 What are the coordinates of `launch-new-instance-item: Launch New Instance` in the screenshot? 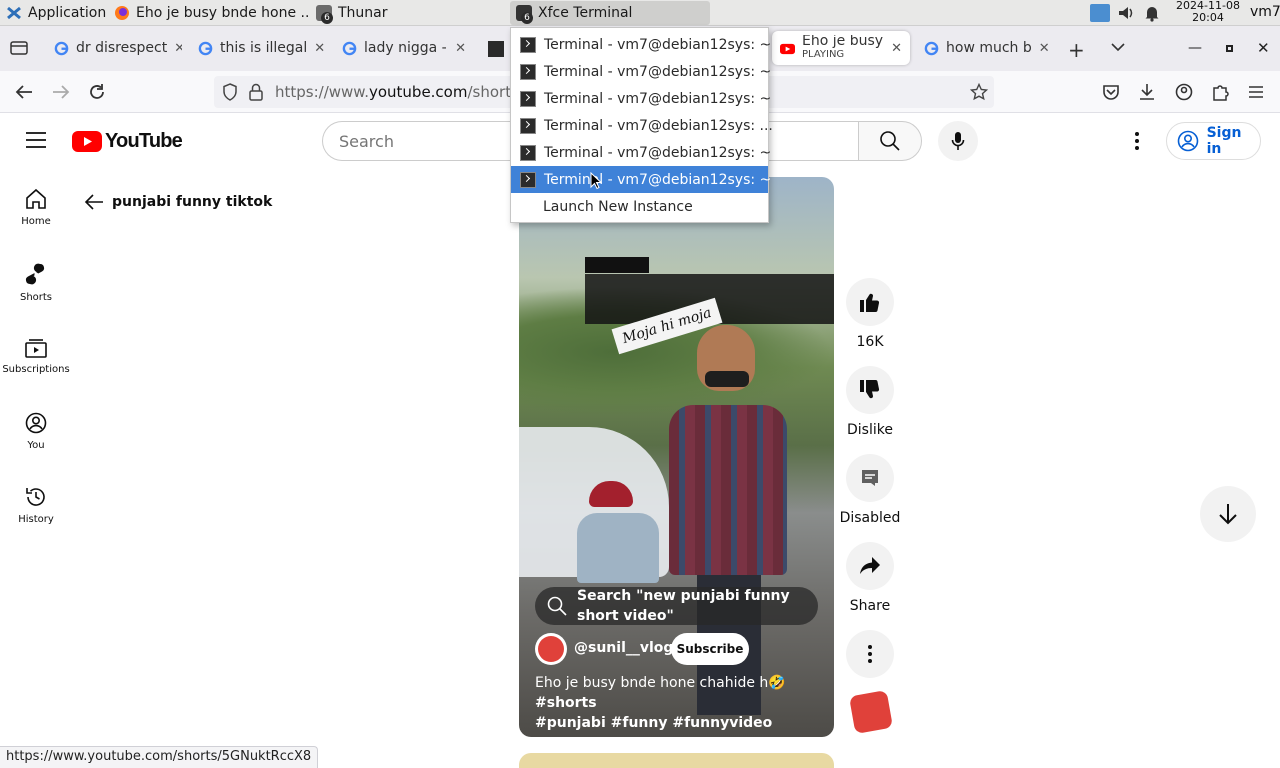 It's located at (639, 206).